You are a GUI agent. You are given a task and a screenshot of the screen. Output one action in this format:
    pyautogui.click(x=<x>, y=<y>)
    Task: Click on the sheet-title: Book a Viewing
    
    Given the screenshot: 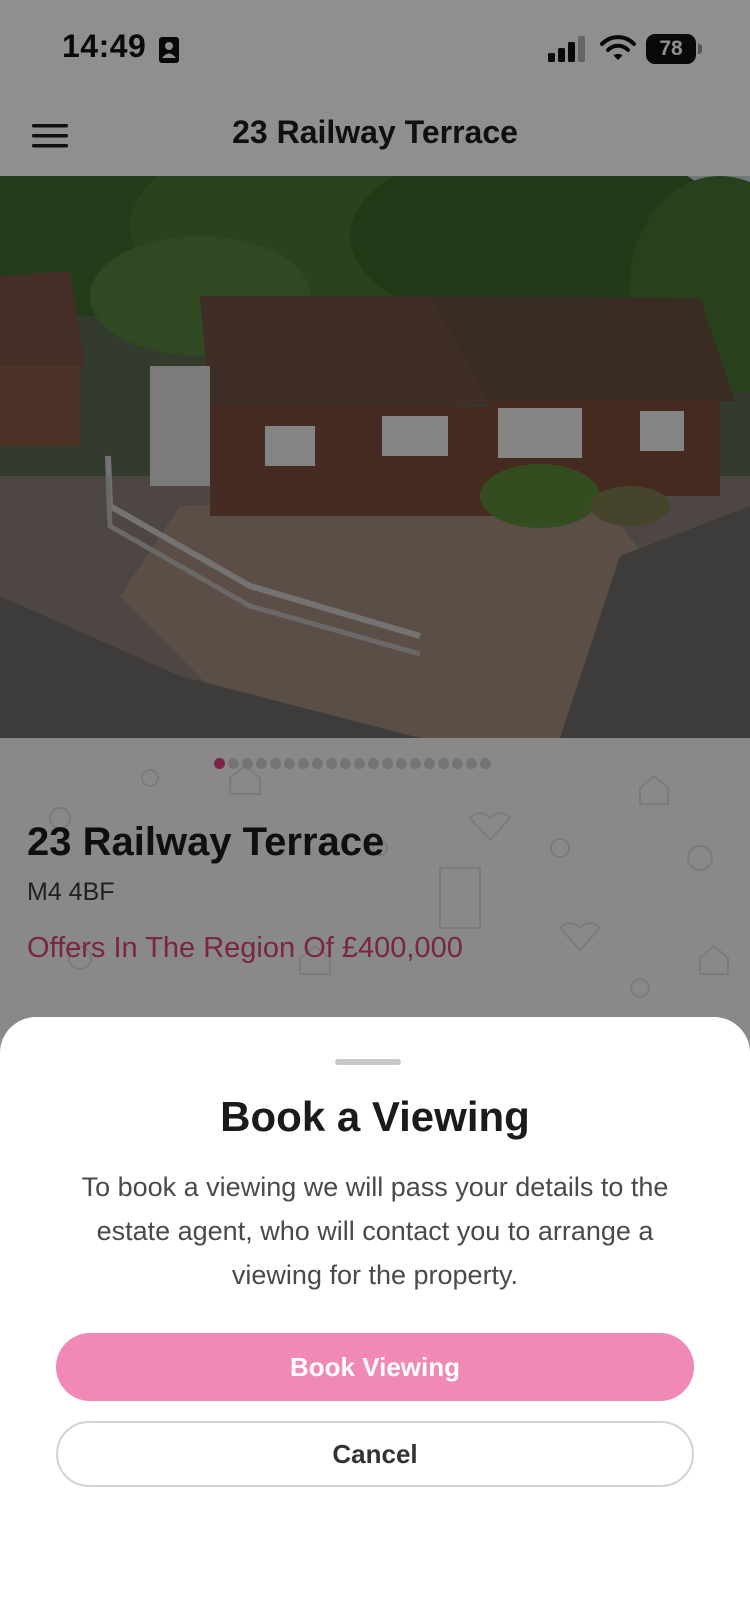 What is the action you would take?
    pyautogui.click(x=375, y=1116)
    